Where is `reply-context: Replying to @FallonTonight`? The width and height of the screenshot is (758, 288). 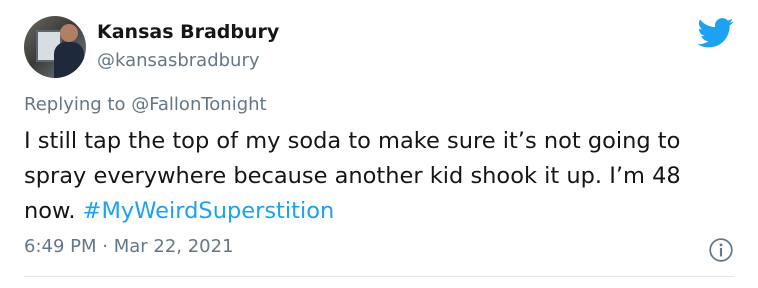
reply-context: Replying to @FallonTonight is located at coordinates (145, 104).